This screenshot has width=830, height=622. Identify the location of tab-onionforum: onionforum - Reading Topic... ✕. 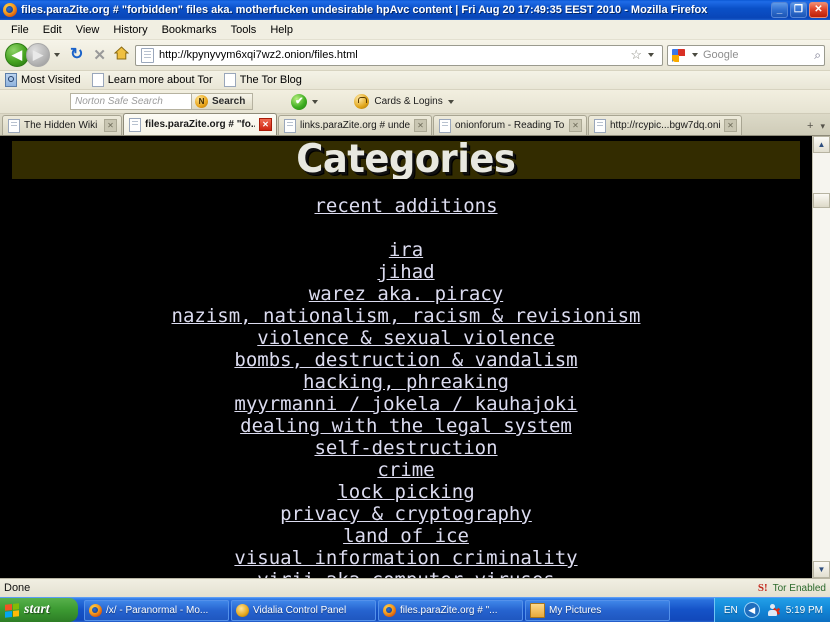
(510, 125).